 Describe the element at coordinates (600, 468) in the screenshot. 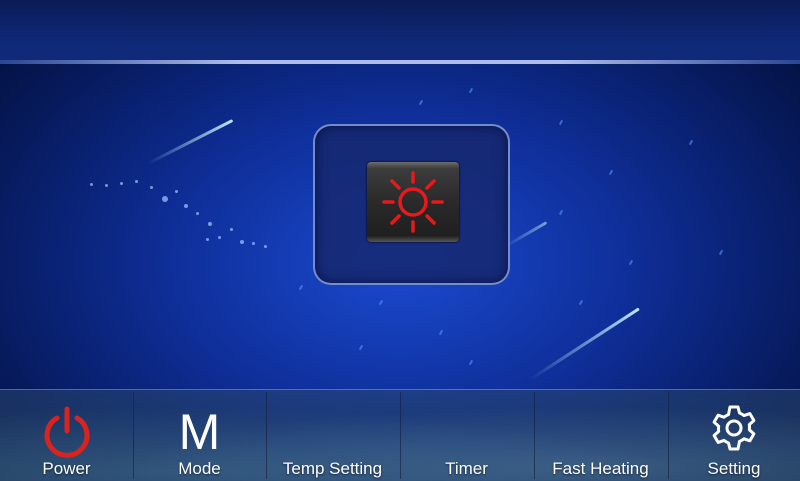

I see `fast-heating-label: Fast Heating` at that location.